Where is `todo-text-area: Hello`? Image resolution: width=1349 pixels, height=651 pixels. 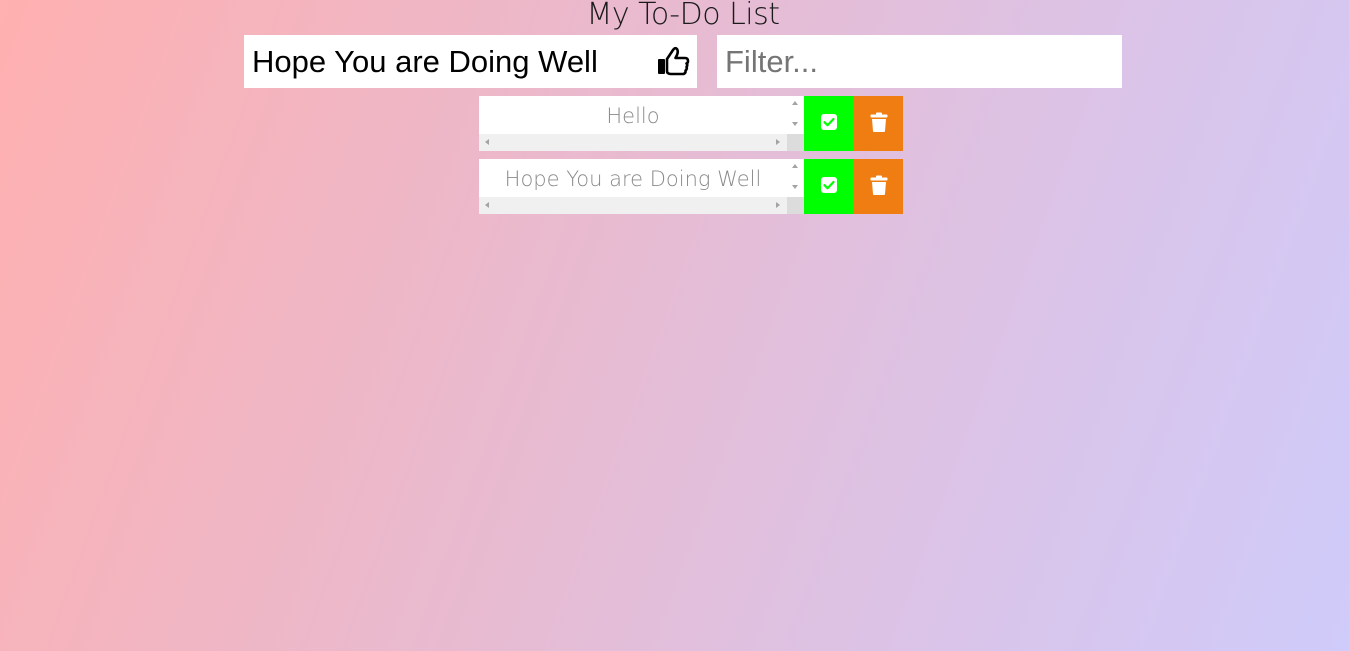 todo-text-area: Hello is located at coordinates (641, 123).